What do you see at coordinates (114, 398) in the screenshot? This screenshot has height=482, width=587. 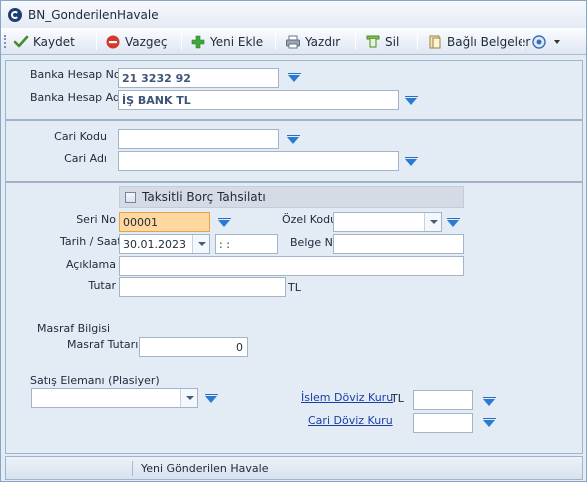 I see `satis-elemani-combo` at bounding box center [114, 398].